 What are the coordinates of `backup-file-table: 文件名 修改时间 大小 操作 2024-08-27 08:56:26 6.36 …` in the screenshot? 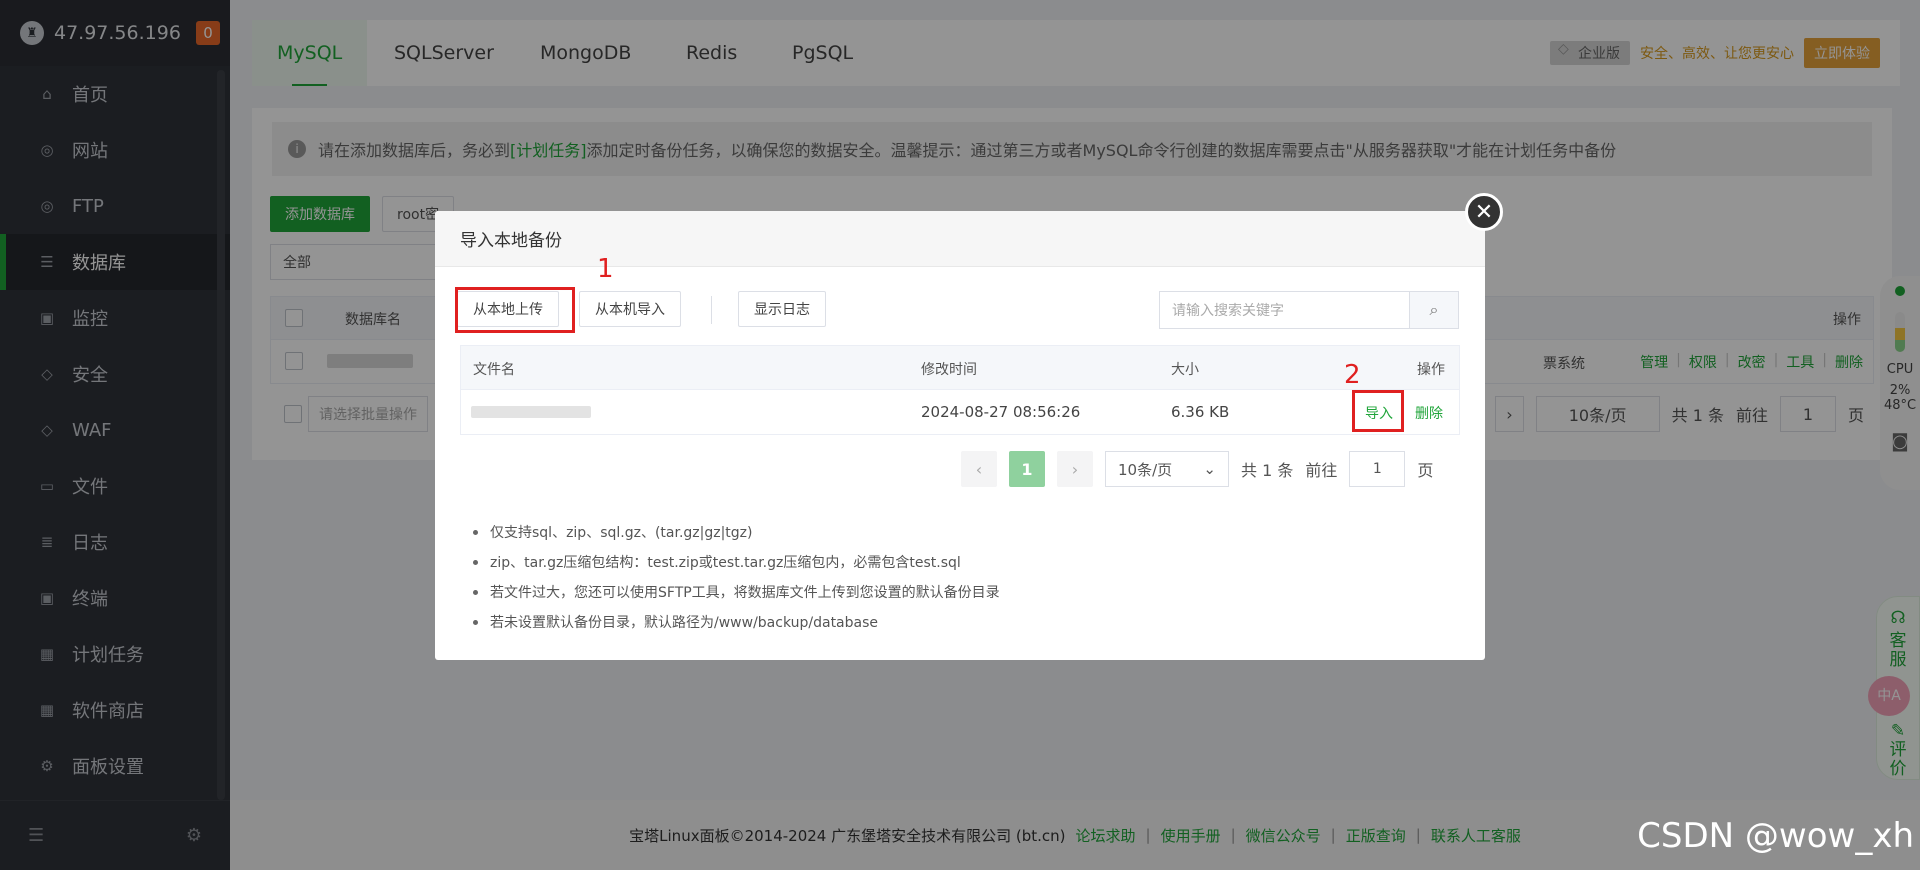 It's located at (960, 390).